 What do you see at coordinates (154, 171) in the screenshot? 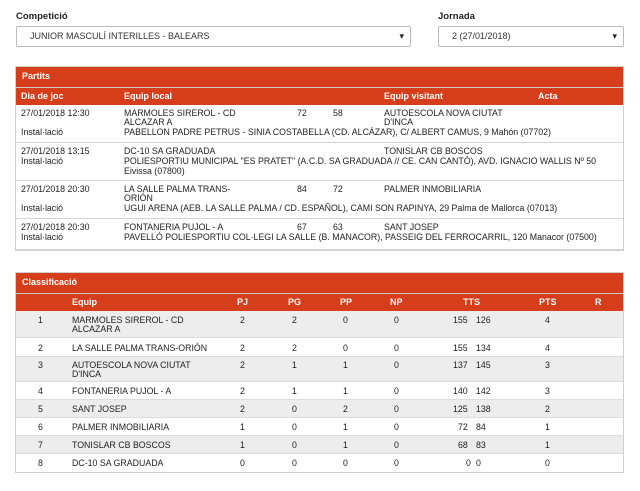
I see `venue-text-line2: Eivissa (07800)` at bounding box center [154, 171].